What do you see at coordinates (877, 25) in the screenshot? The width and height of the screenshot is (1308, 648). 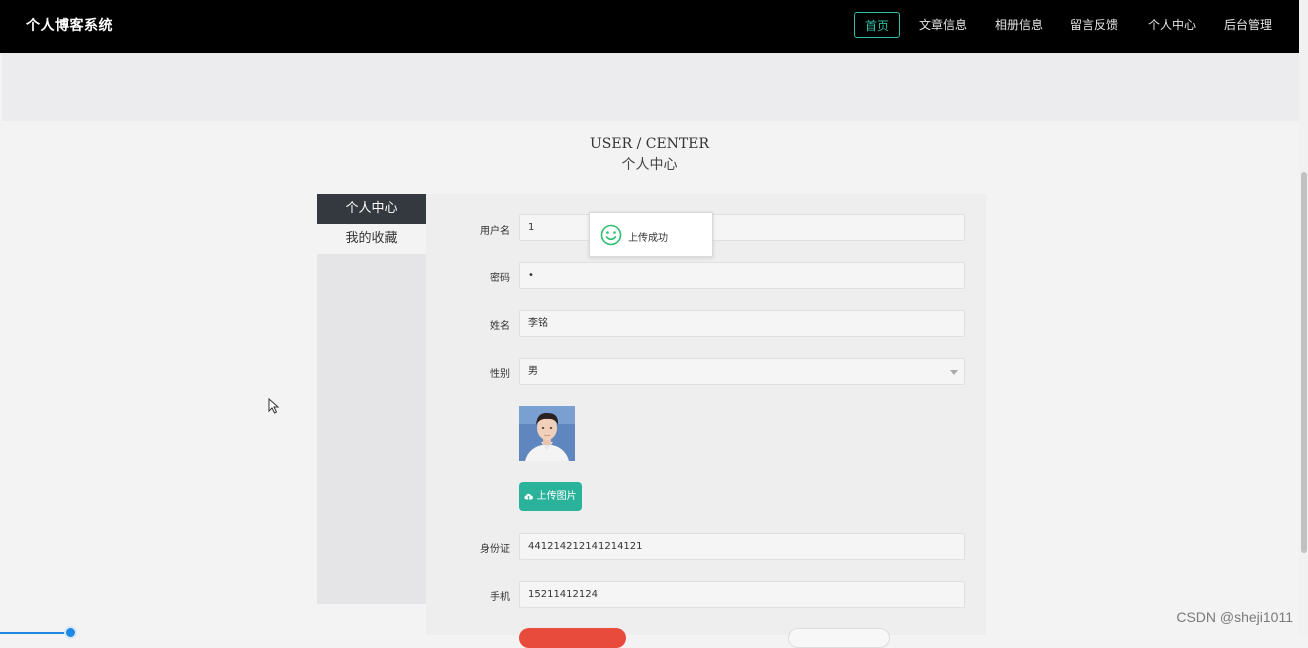 I see `nav-home: 首页` at bounding box center [877, 25].